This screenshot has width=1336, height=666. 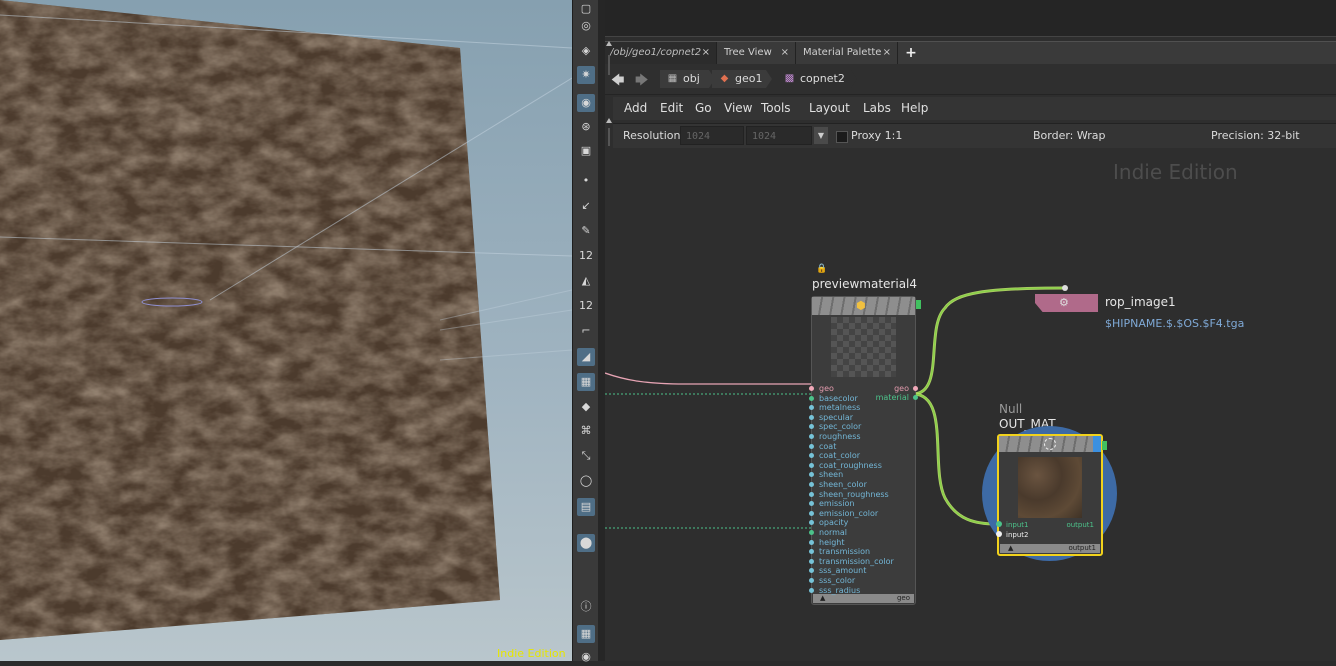 I want to click on null-input-dots, so click(x=999, y=529).